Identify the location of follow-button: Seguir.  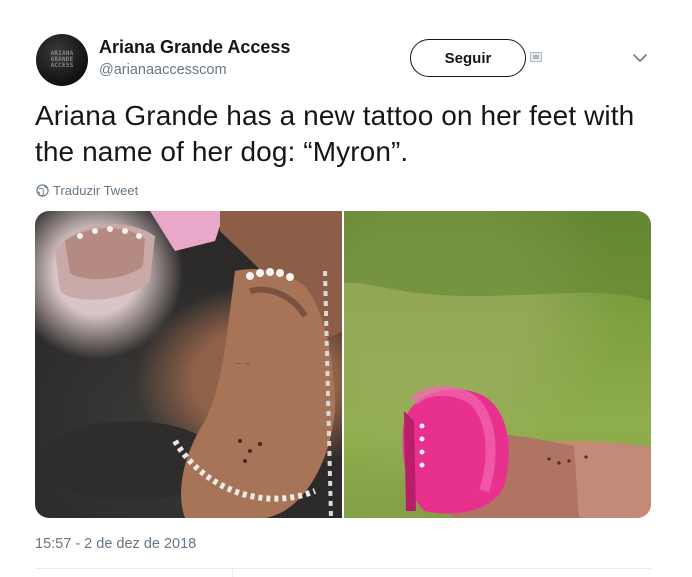
(468, 58).